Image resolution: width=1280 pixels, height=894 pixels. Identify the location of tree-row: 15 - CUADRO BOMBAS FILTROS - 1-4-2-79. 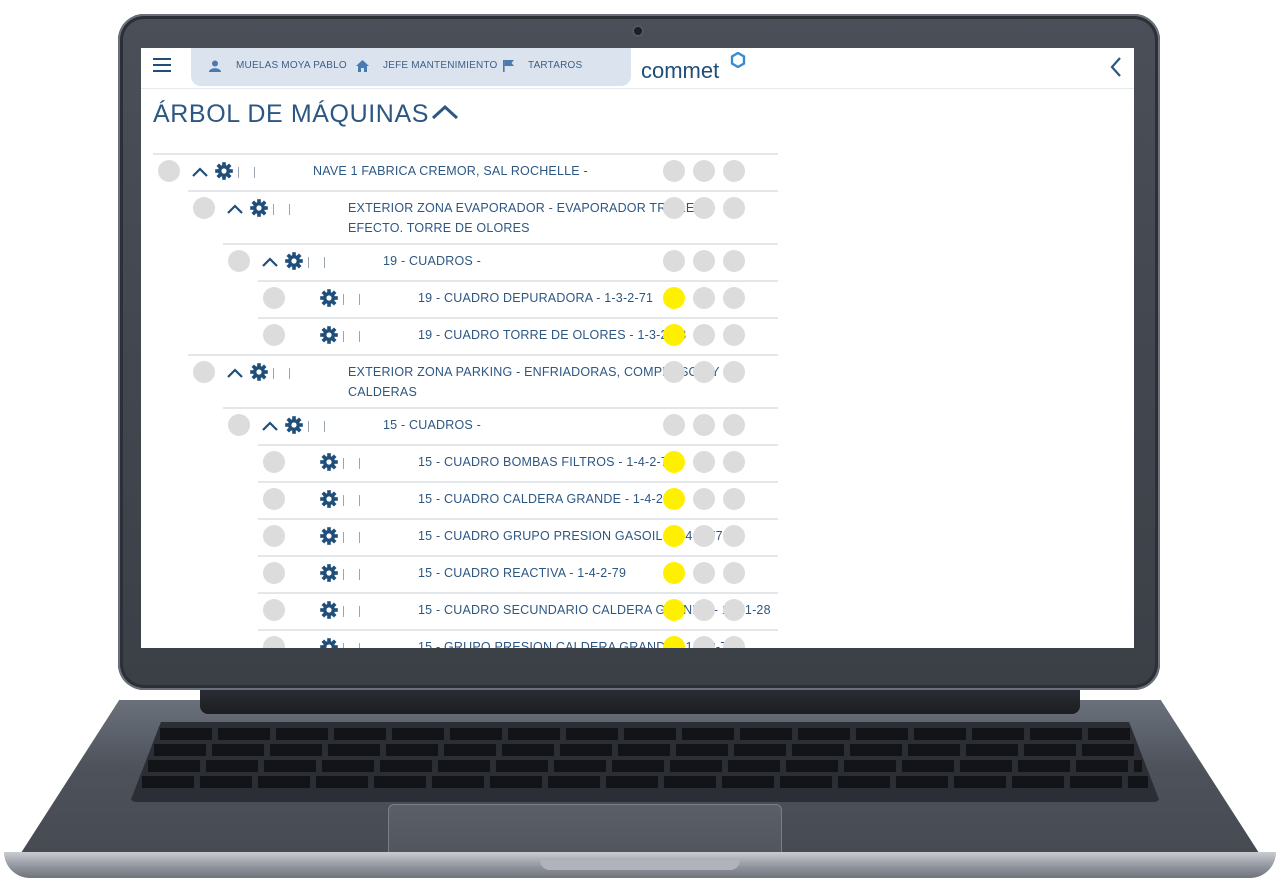
(518, 462).